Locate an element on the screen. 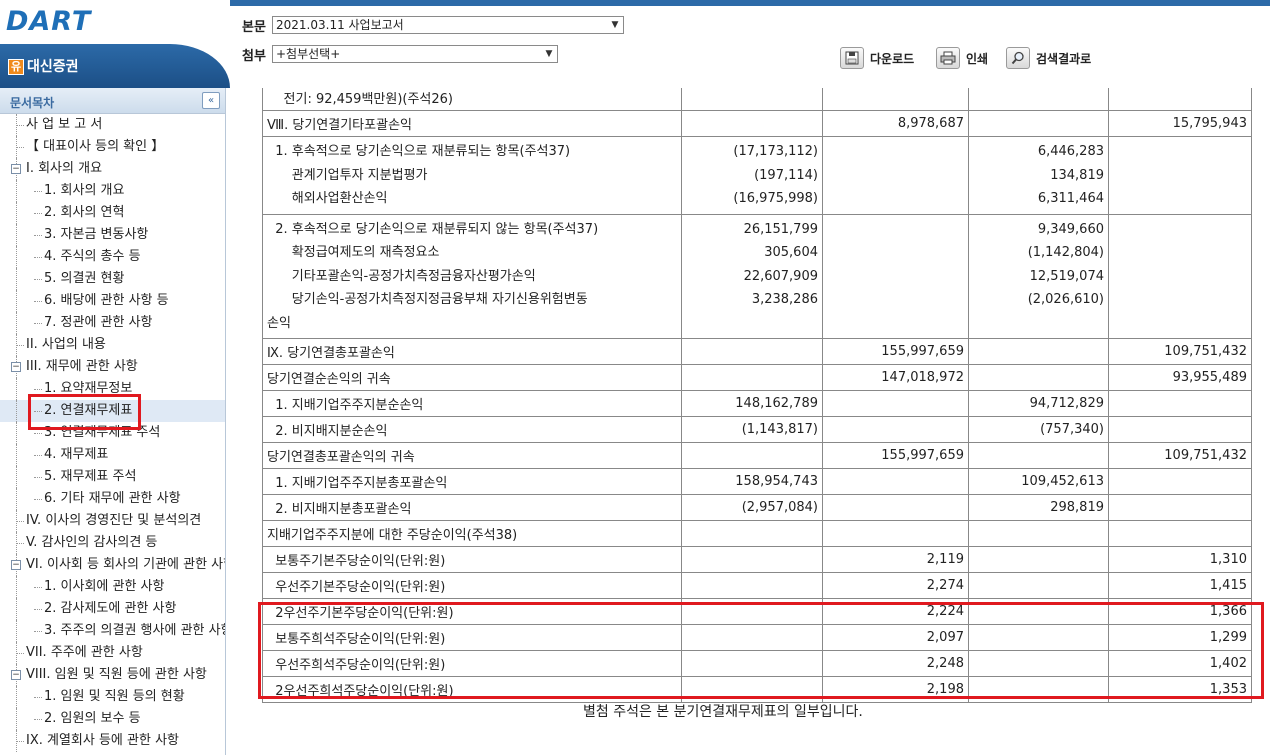 The image size is (1270, 755). toc-item-label: 7. 정관에 관한 사항 is located at coordinates (98, 322).